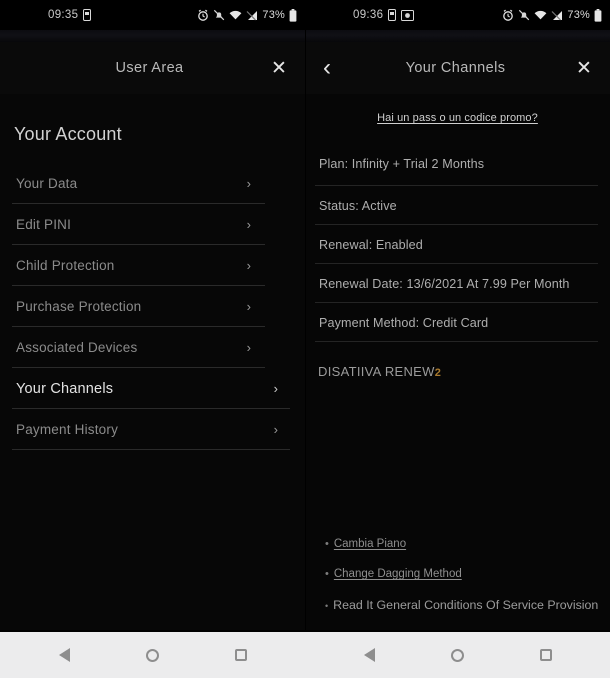 This screenshot has height=678, width=610. I want to click on page-title: User Area, so click(149, 68).